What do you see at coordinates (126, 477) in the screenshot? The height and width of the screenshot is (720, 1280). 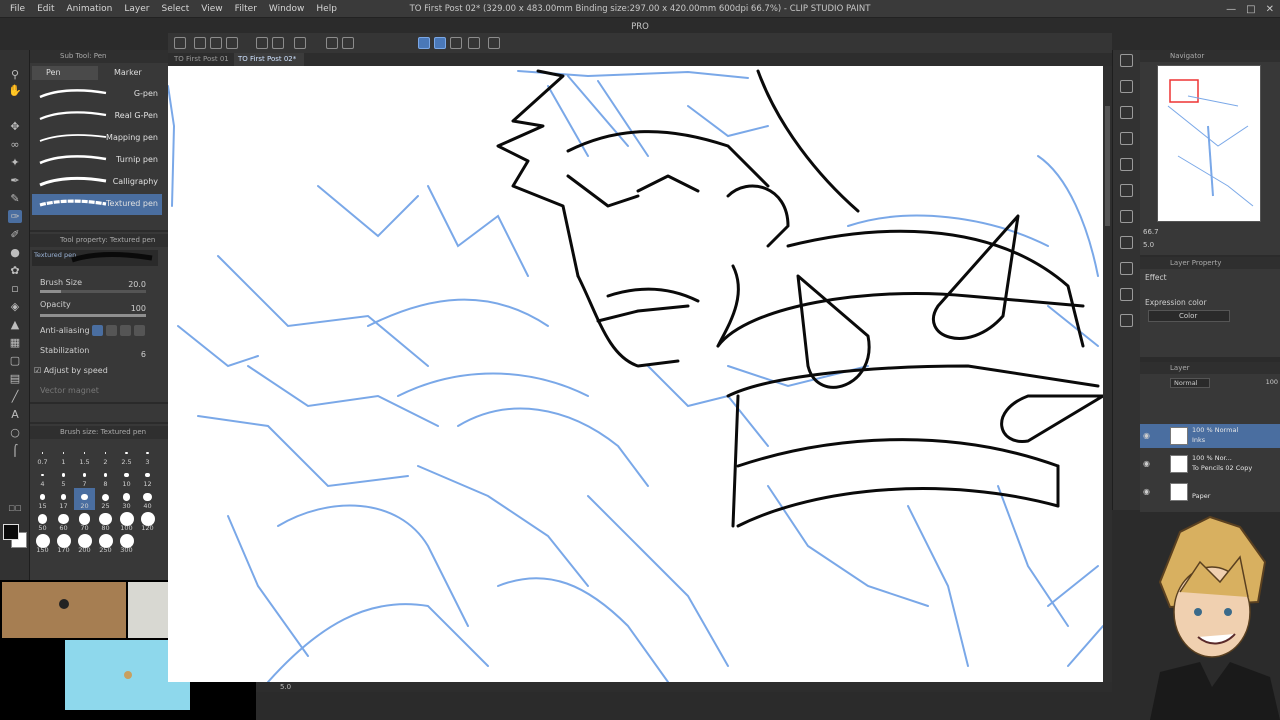 I see `brush-size-option: 10` at bounding box center [126, 477].